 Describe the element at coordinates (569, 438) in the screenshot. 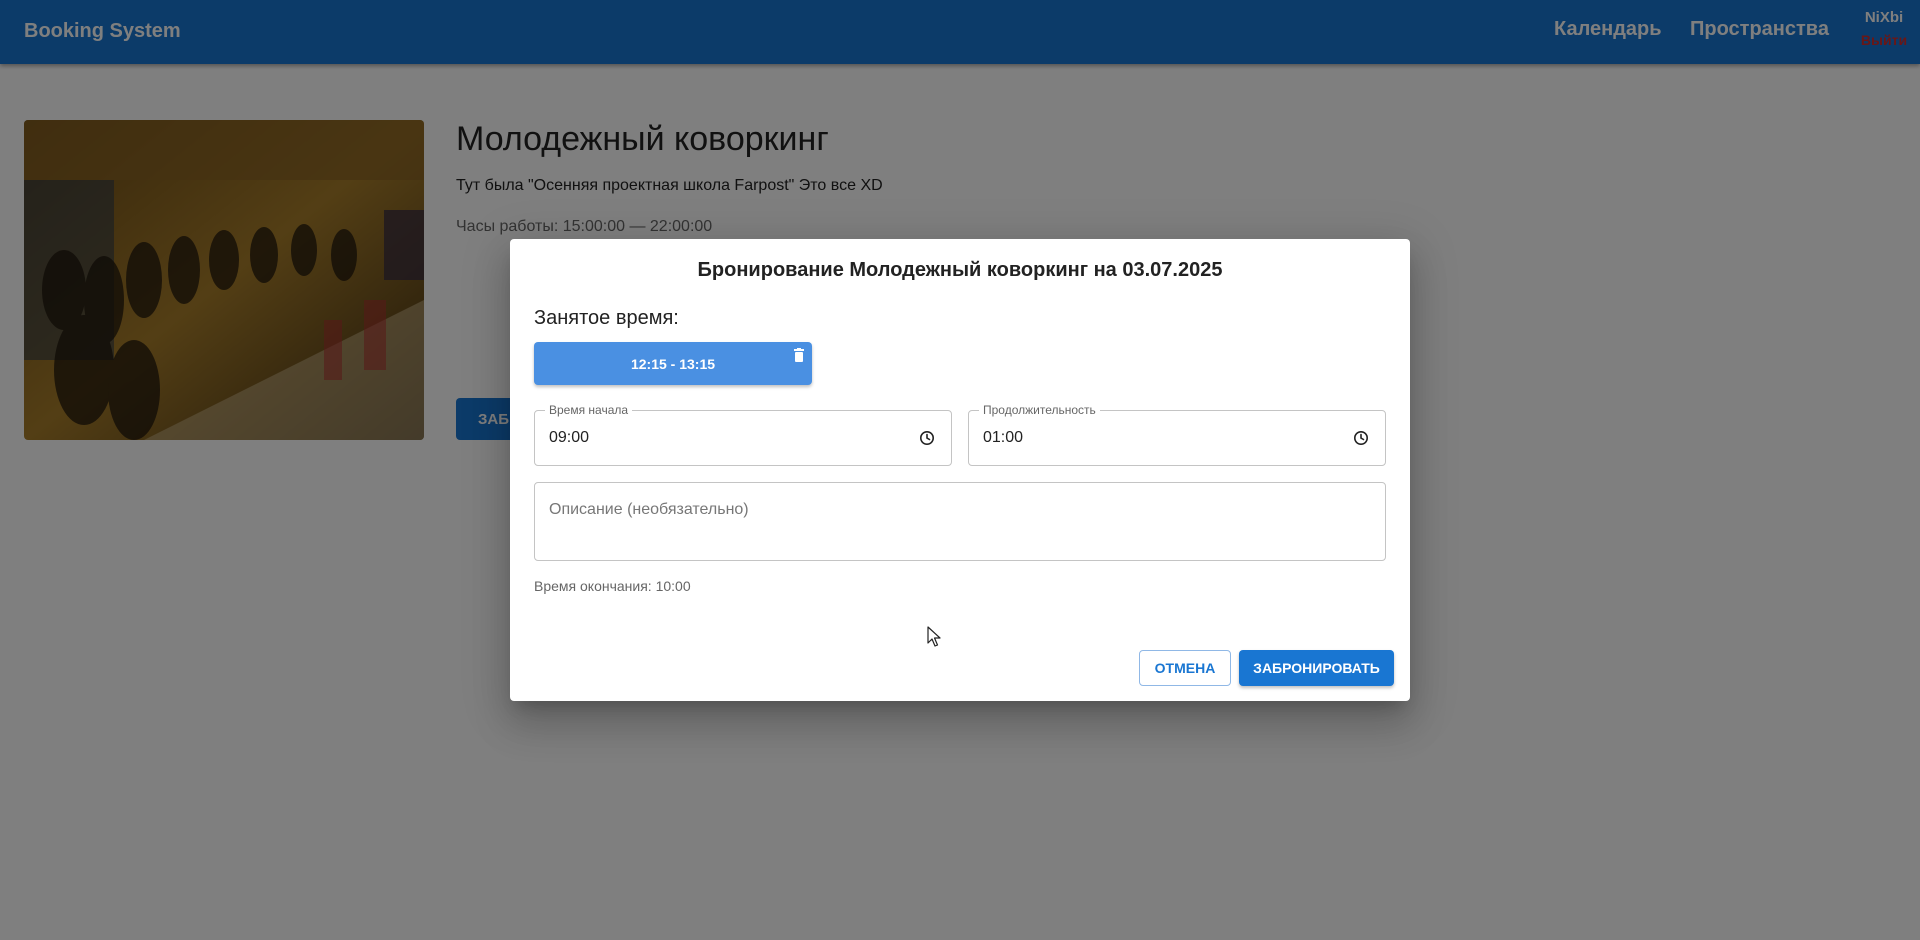

I see `start-time-value: 09:00` at that location.